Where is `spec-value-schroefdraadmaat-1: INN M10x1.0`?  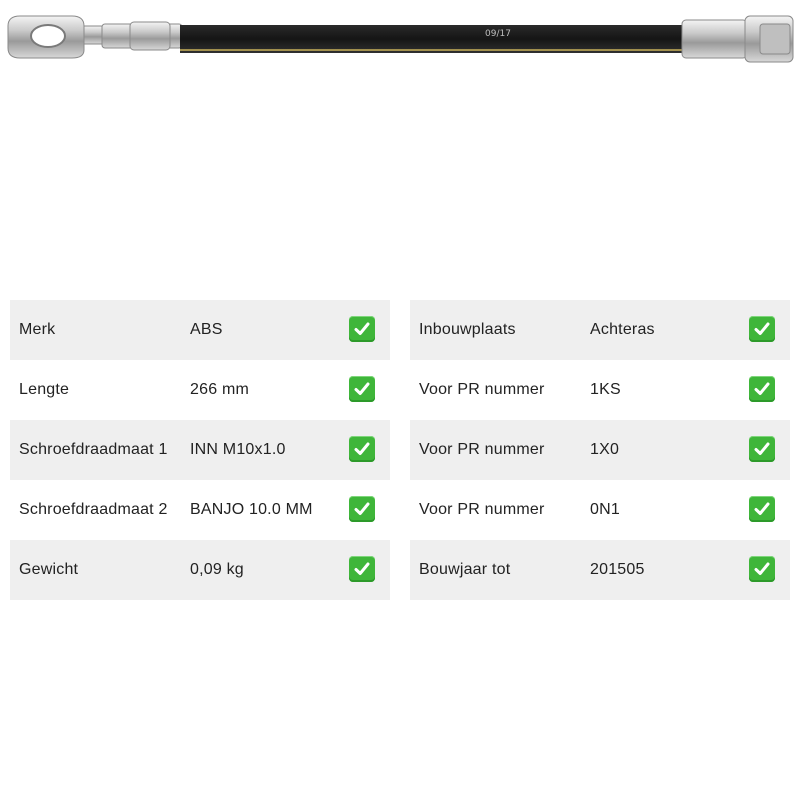 spec-value-schroefdraadmaat-1: INN M10x1.0 is located at coordinates (238, 449).